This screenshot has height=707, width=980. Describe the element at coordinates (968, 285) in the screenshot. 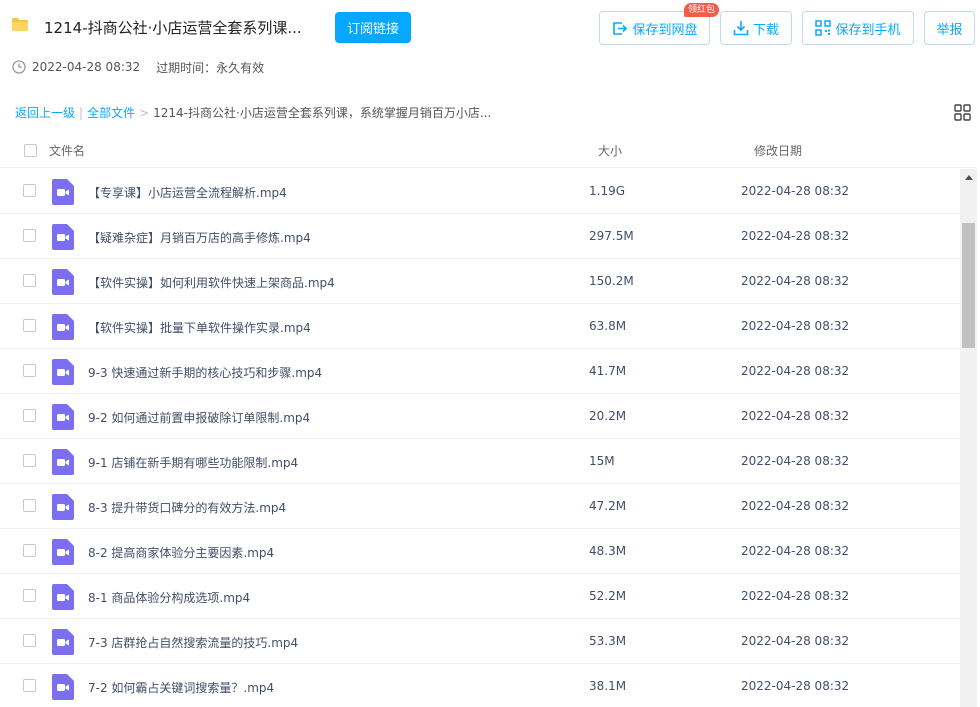

I see `scroll-thumb` at that location.